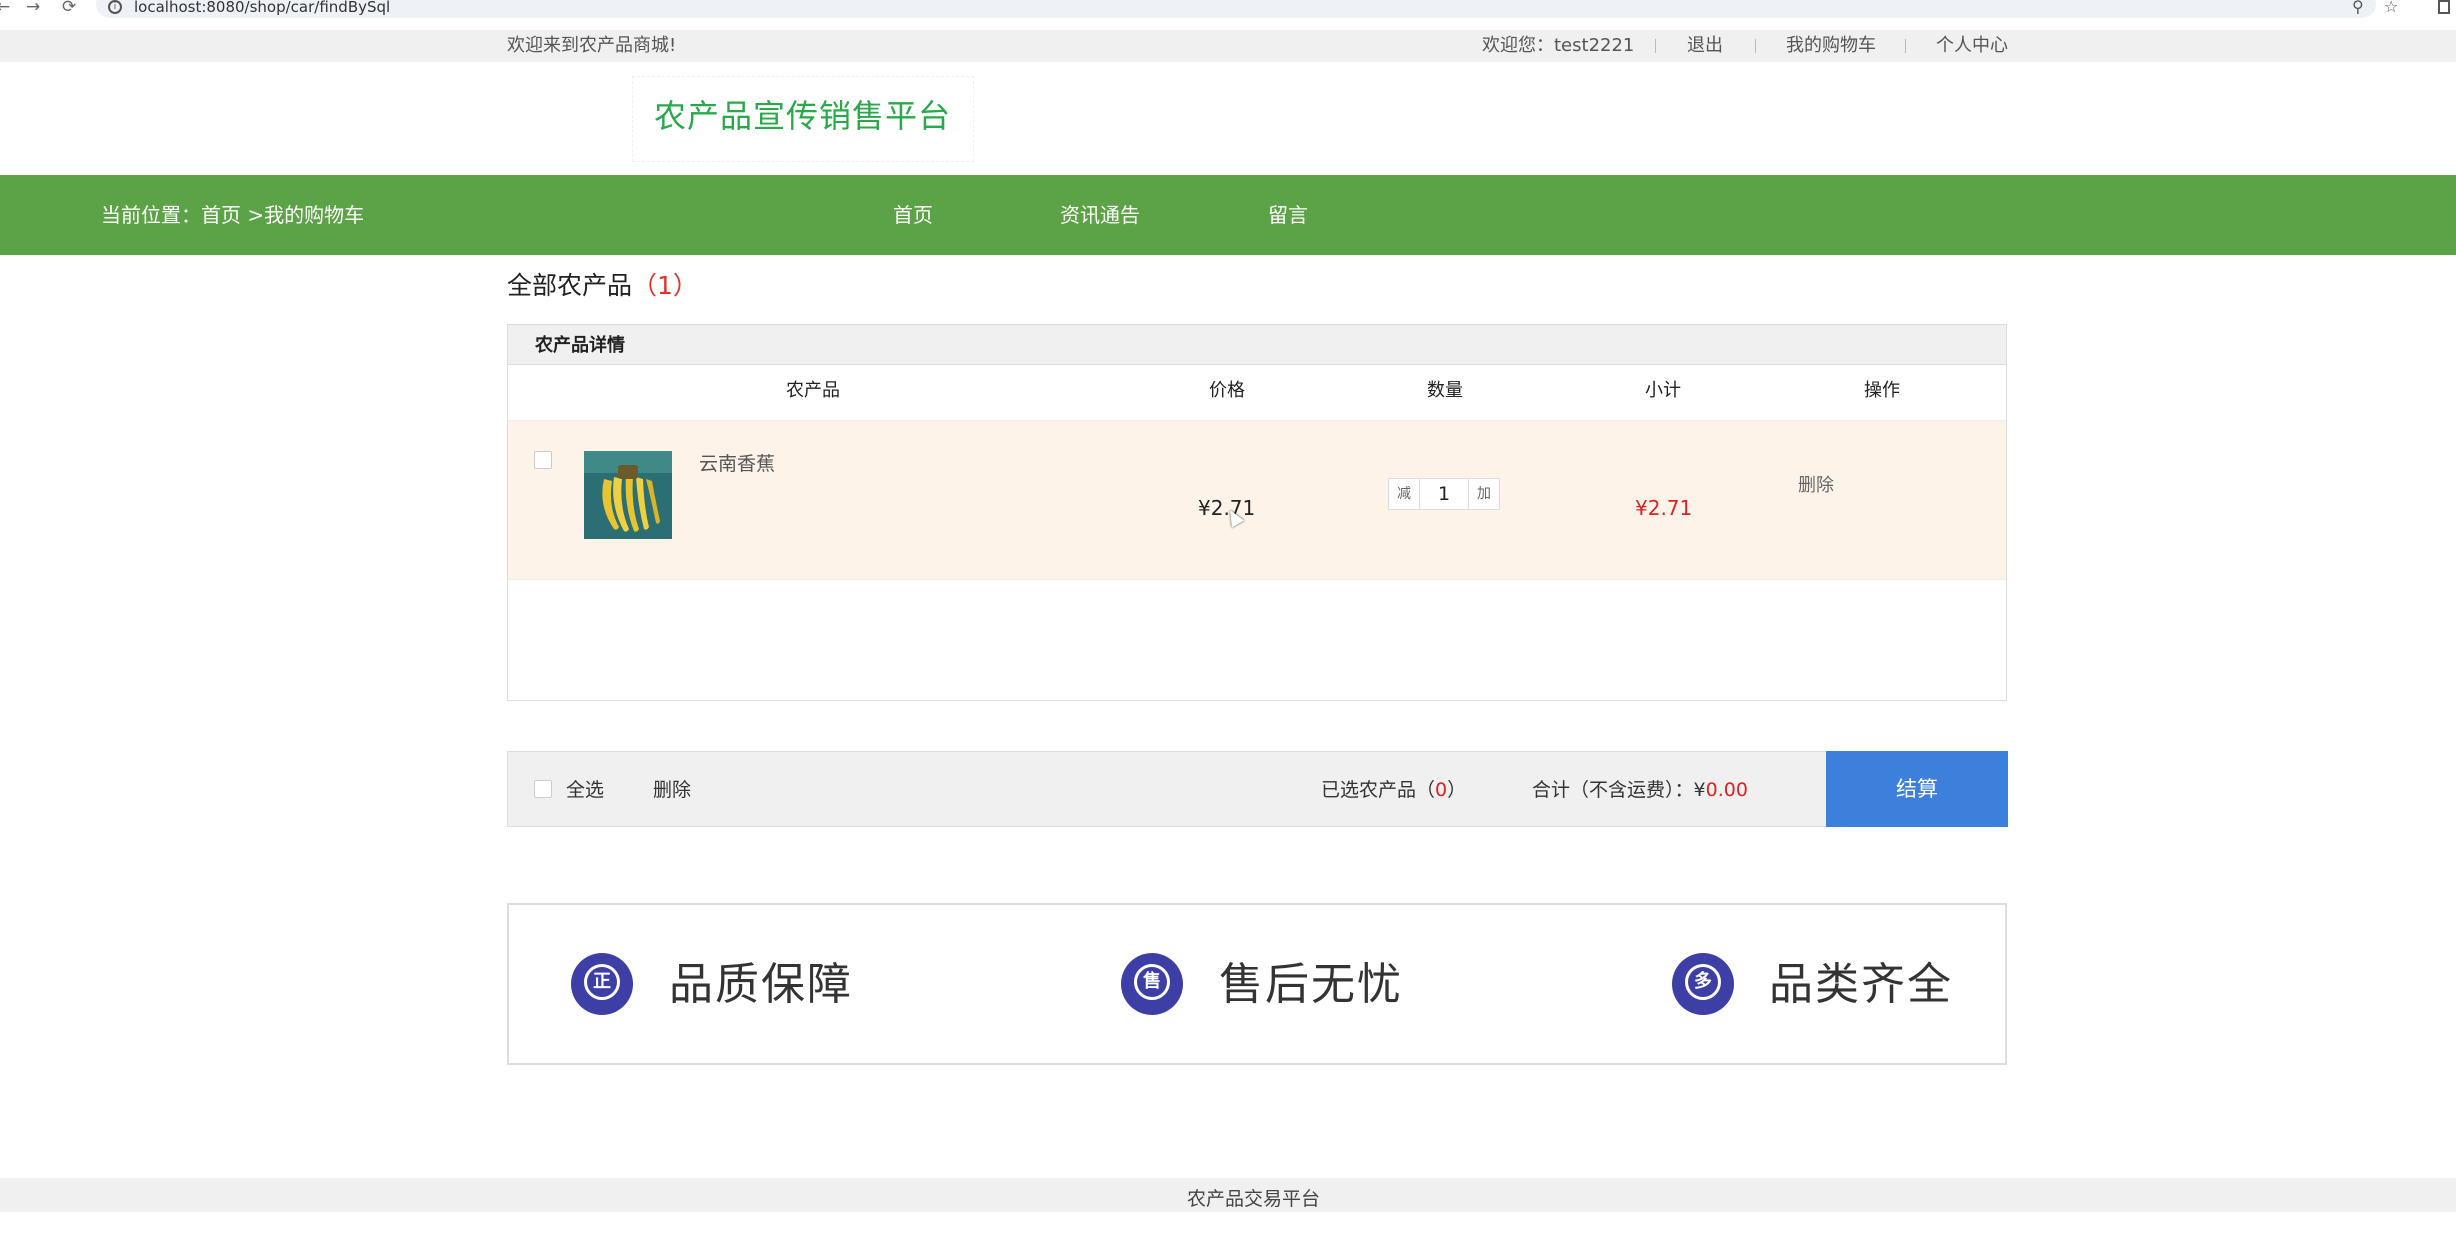 This screenshot has height=1244, width=2456. I want to click on feature-quality-label: 品质保障, so click(761, 984).